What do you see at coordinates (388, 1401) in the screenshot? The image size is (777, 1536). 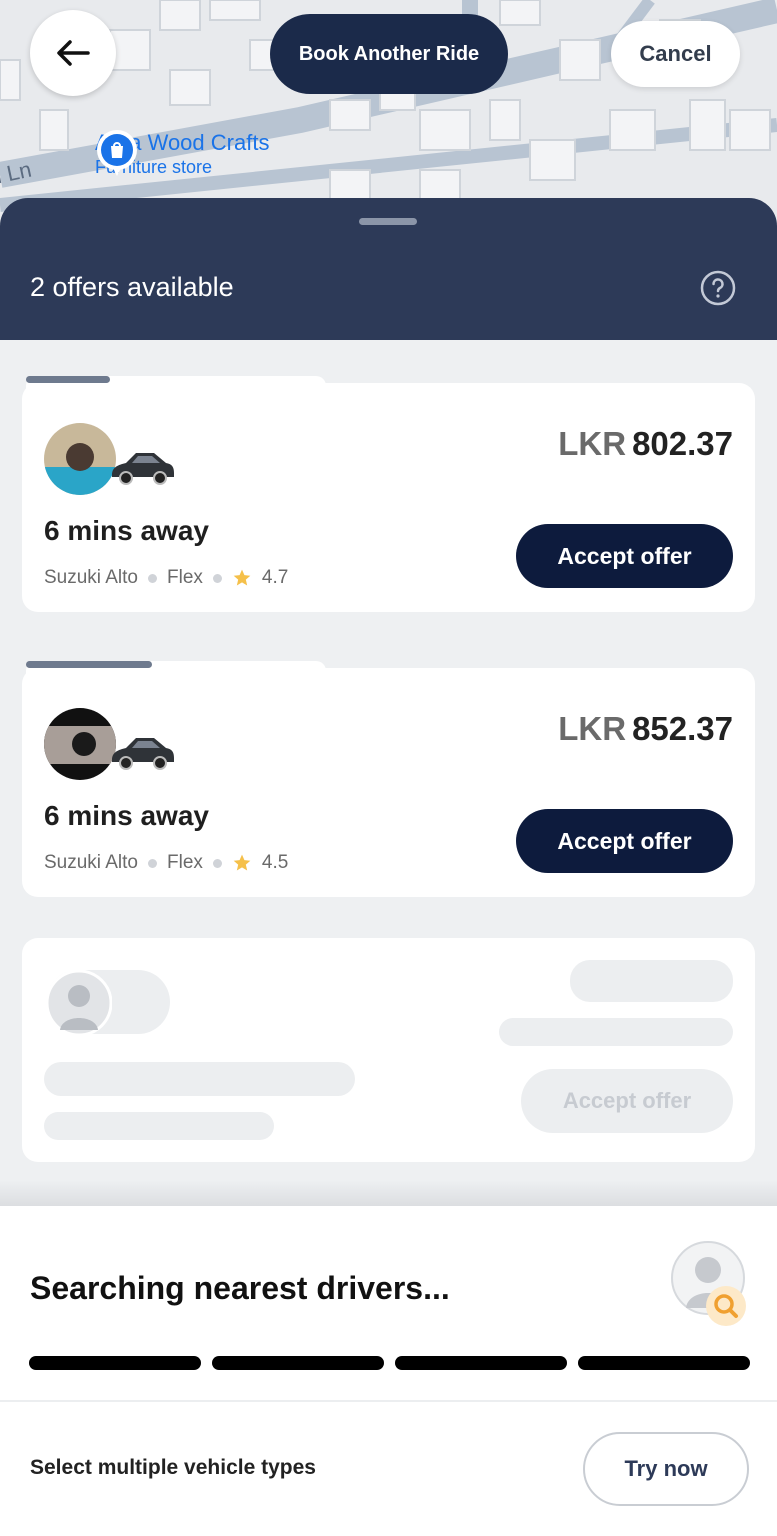 I see `divider` at bounding box center [388, 1401].